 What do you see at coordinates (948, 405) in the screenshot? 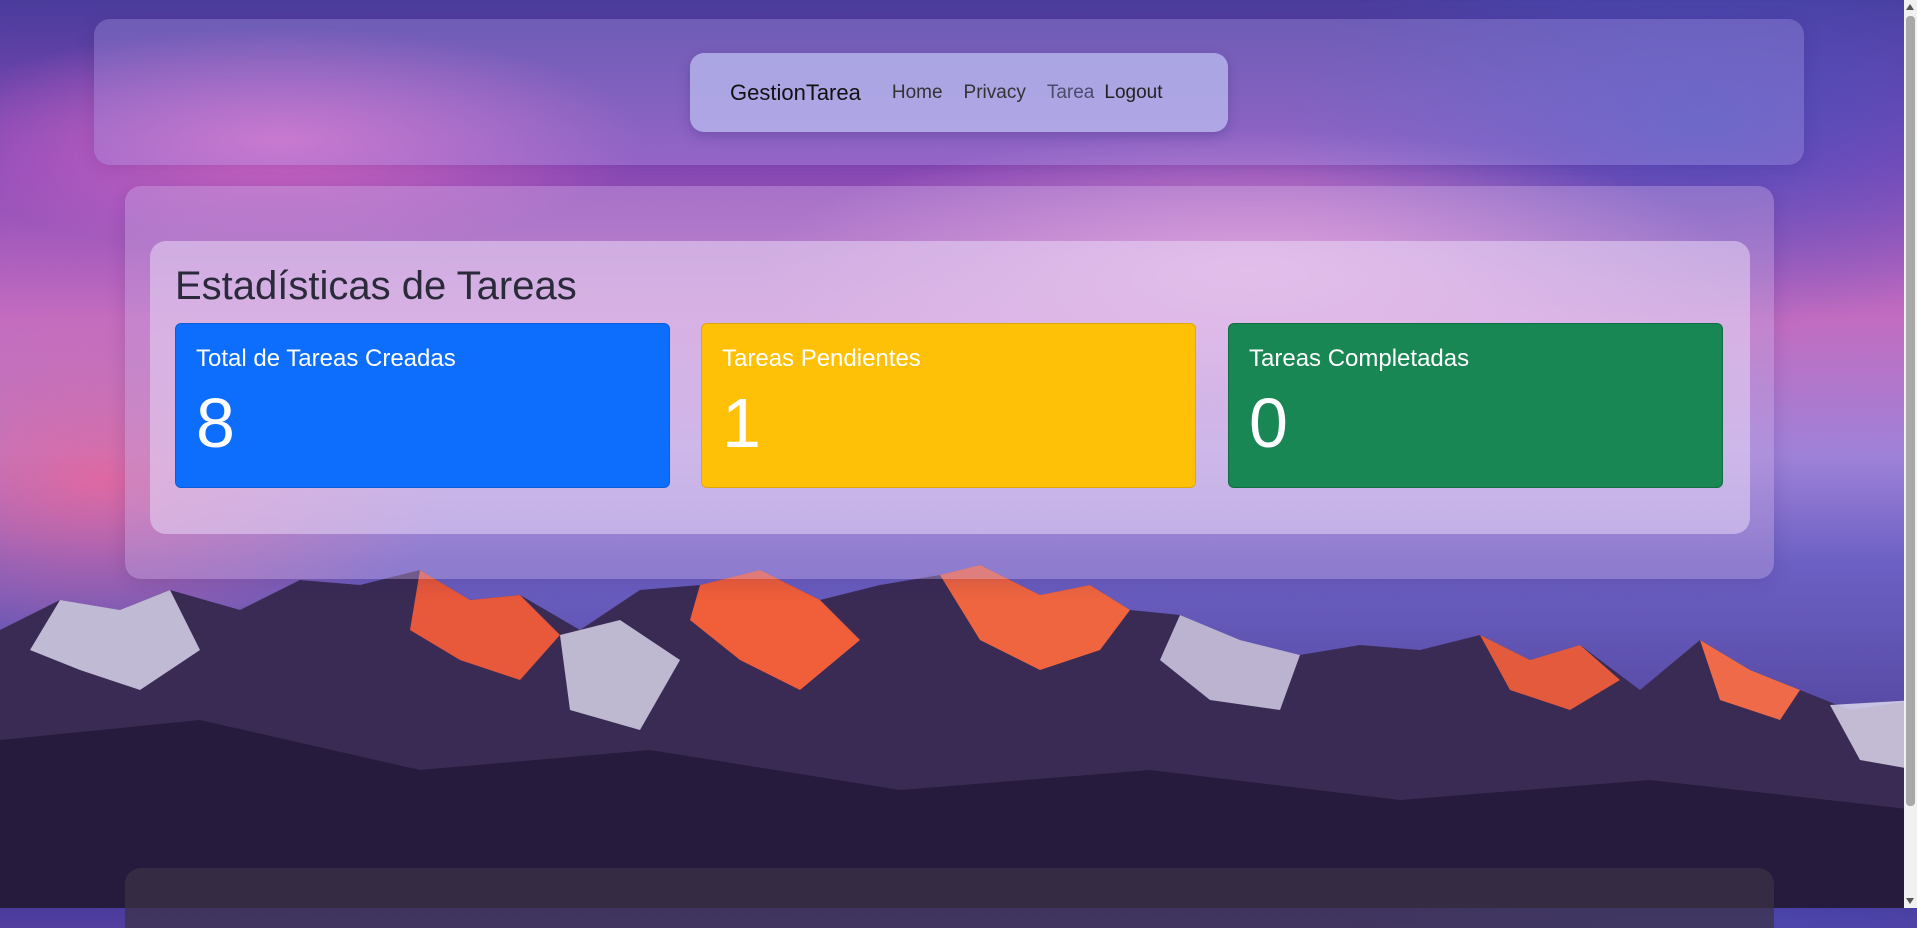
I see `stat-card-pending: Tareas Pendientes 1` at bounding box center [948, 405].